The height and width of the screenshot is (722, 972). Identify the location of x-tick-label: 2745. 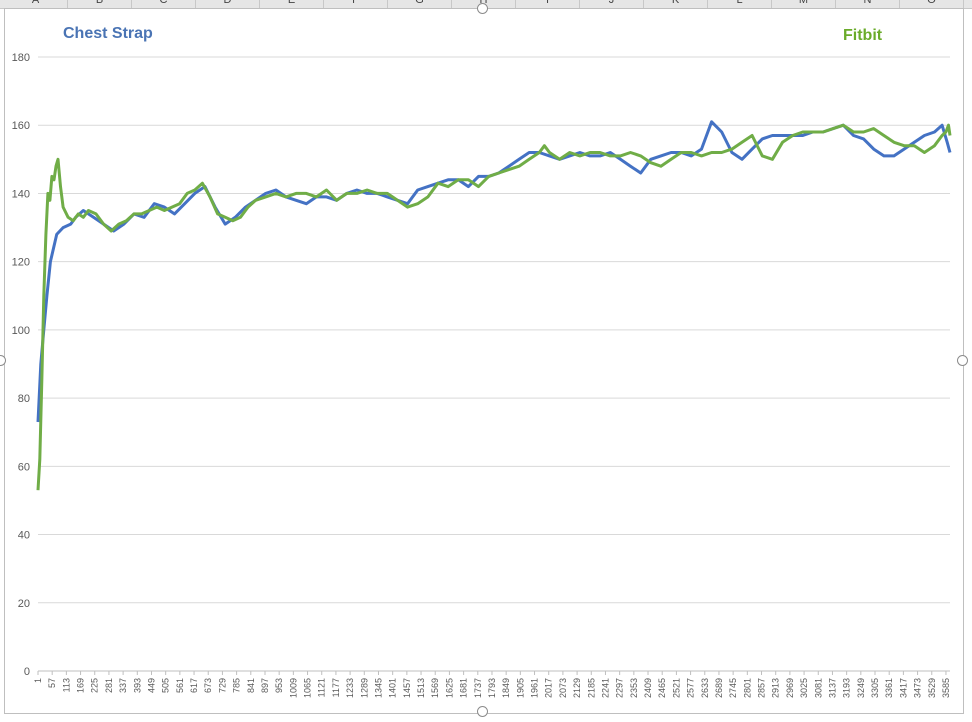
(733, 688).